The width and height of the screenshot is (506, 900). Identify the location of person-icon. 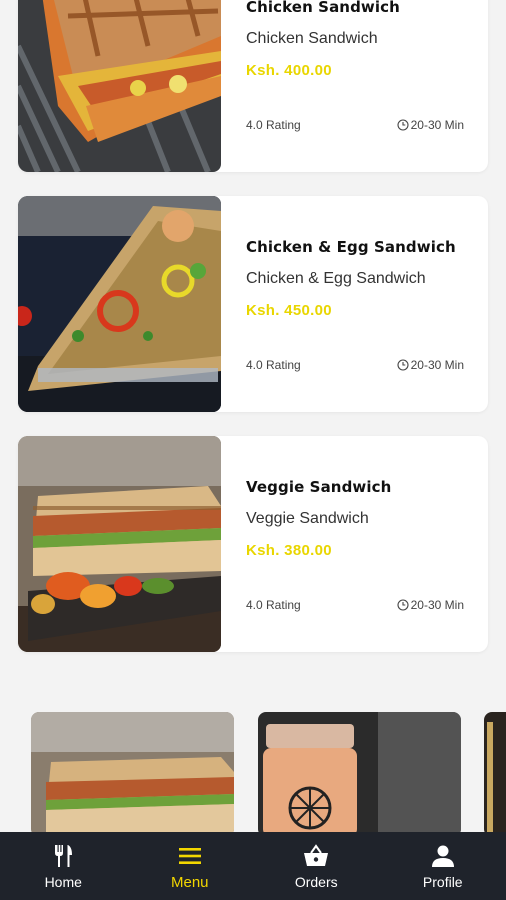
(442, 856).